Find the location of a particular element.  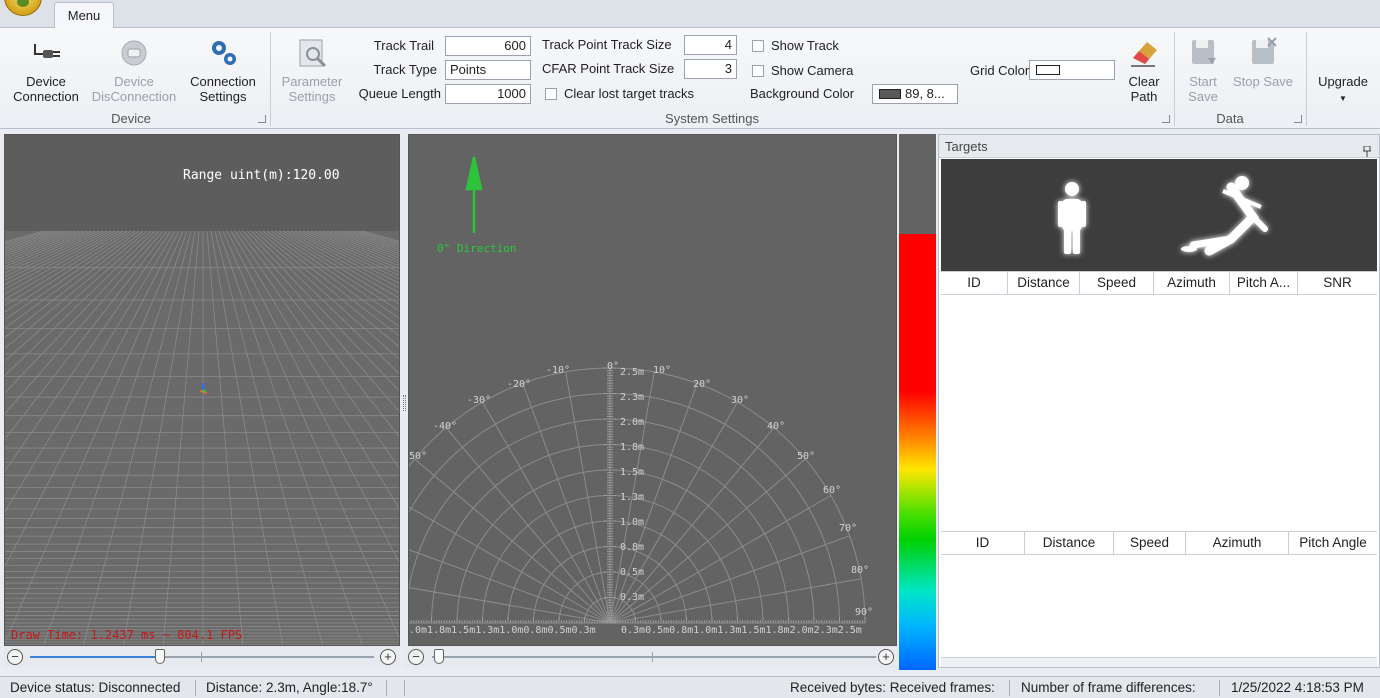

track-trail-input: 600 is located at coordinates (488, 46).